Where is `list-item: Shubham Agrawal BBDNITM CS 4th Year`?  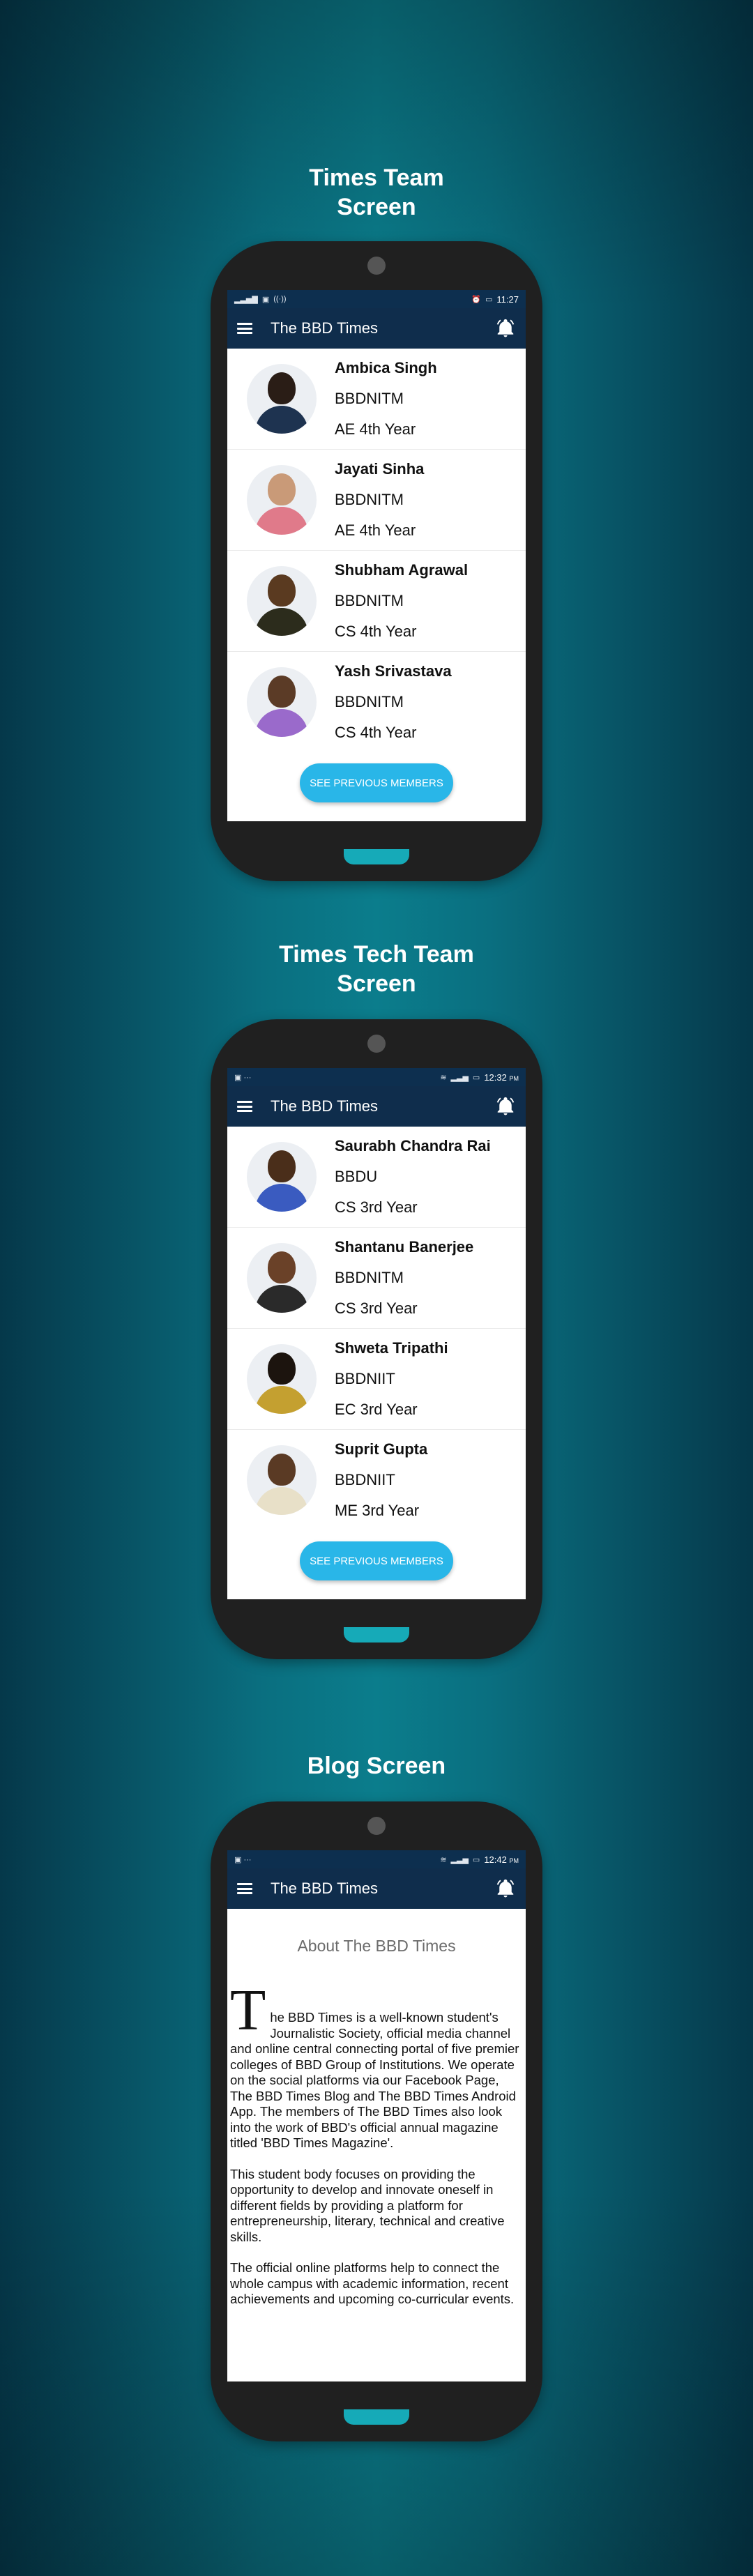
list-item: Shubham Agrawal BBDNITM CS 4th Year is located at coordinates (376, 601).